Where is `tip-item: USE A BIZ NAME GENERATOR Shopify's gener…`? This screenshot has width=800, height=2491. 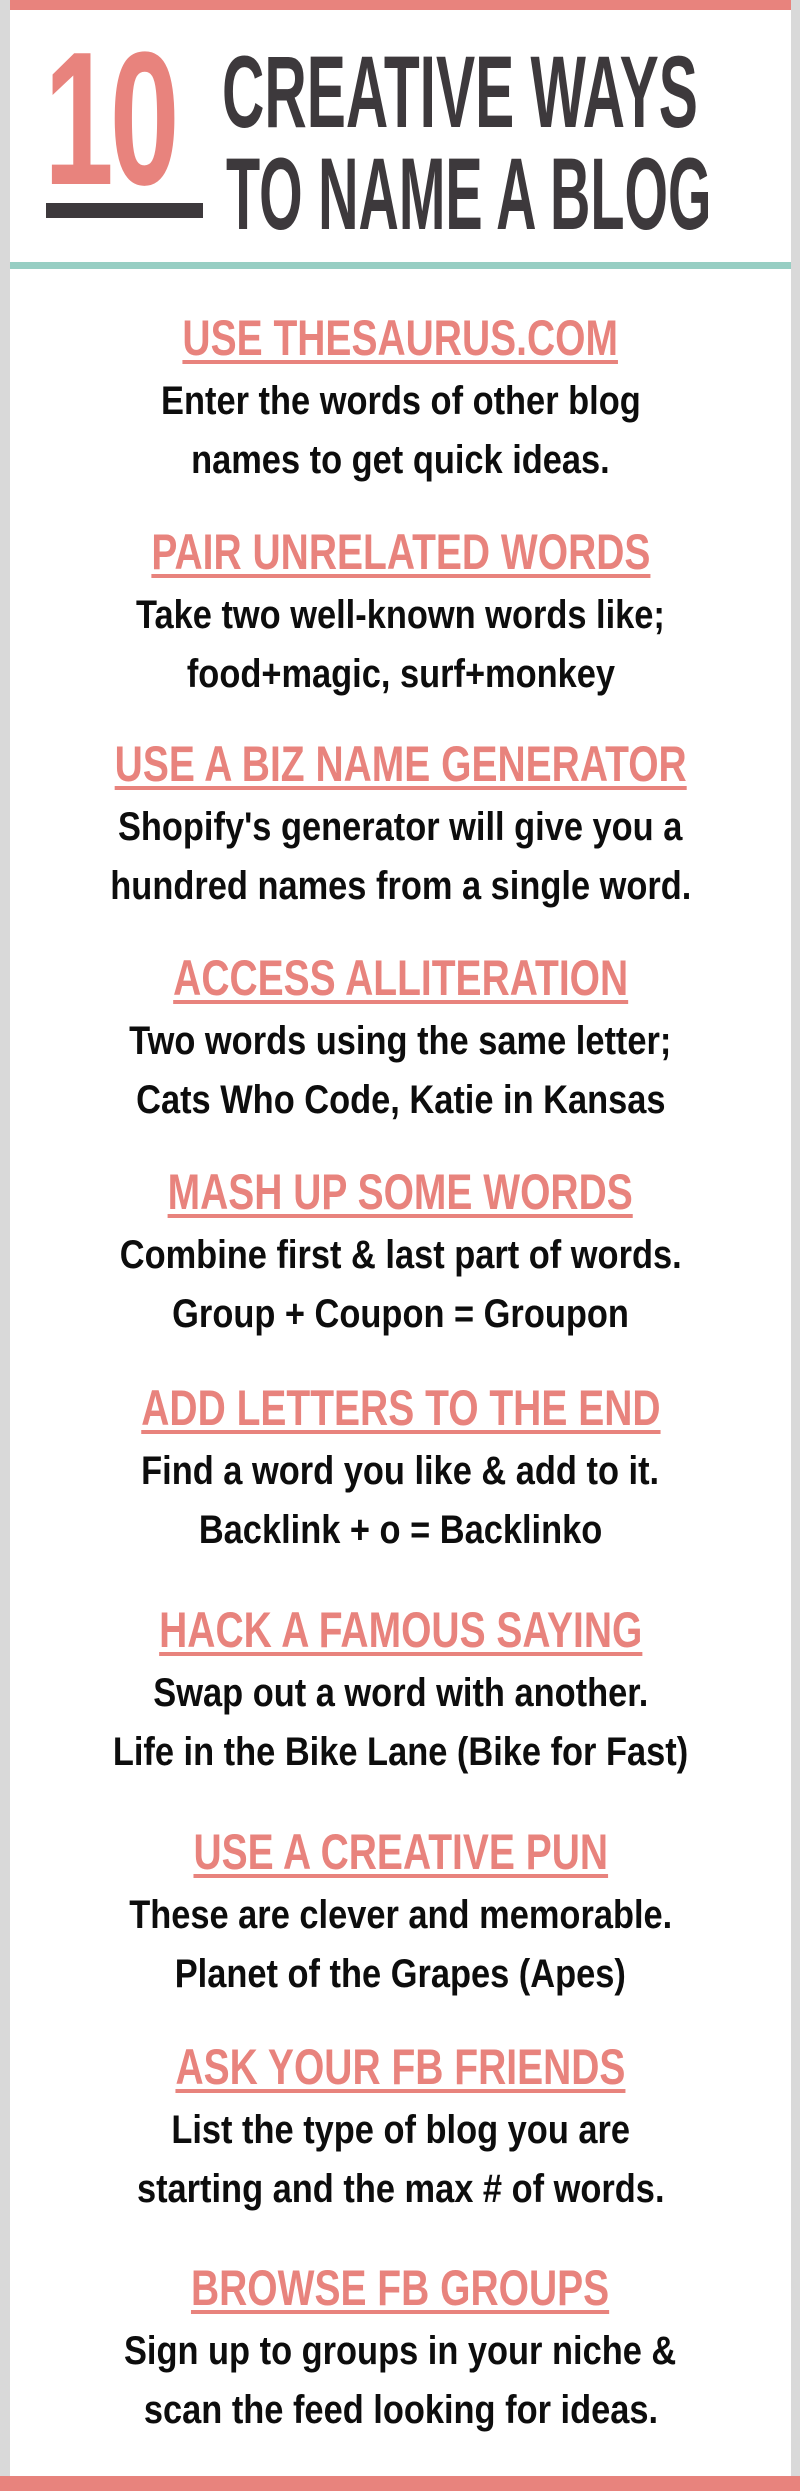 tip-item: USE A BIZ NAME GENERATOR Shopify's gener… is located at coordinates (400, 827).